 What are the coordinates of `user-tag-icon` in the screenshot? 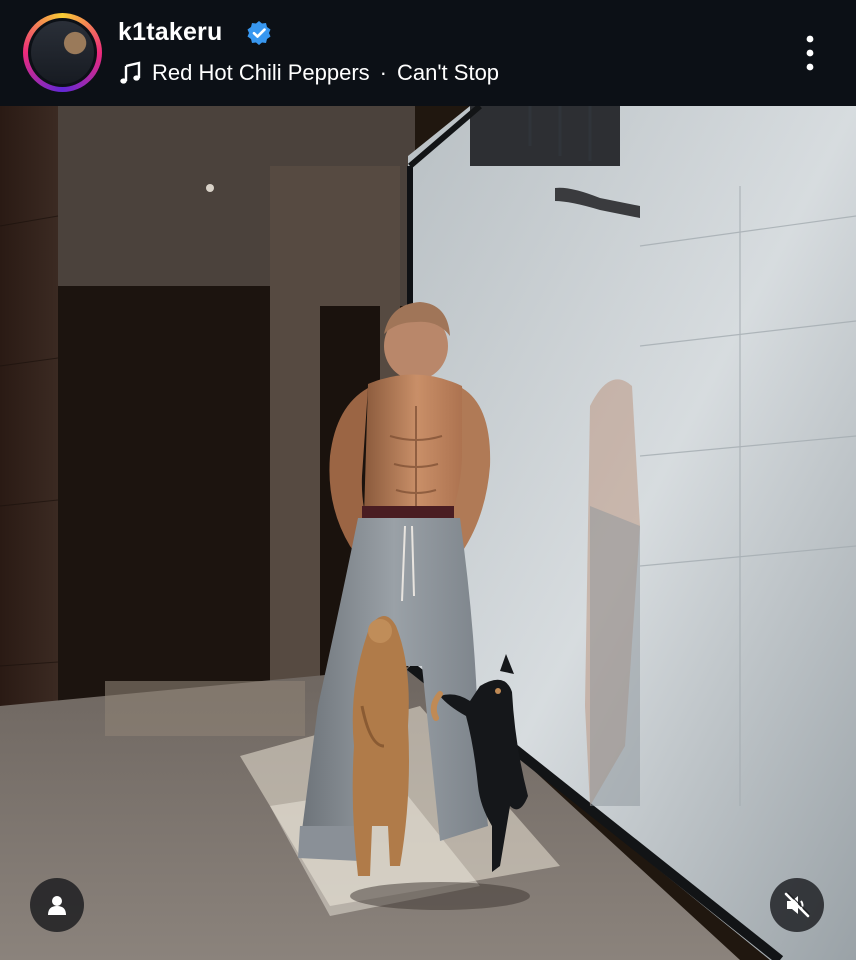 It's located at (57, 905).